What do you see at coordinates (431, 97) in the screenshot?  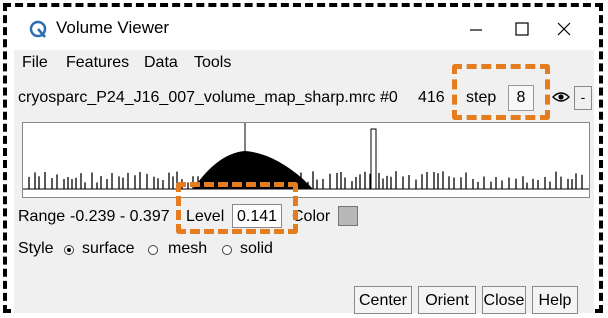 I see `volume-size: 416` at bounding box center [431, 97].